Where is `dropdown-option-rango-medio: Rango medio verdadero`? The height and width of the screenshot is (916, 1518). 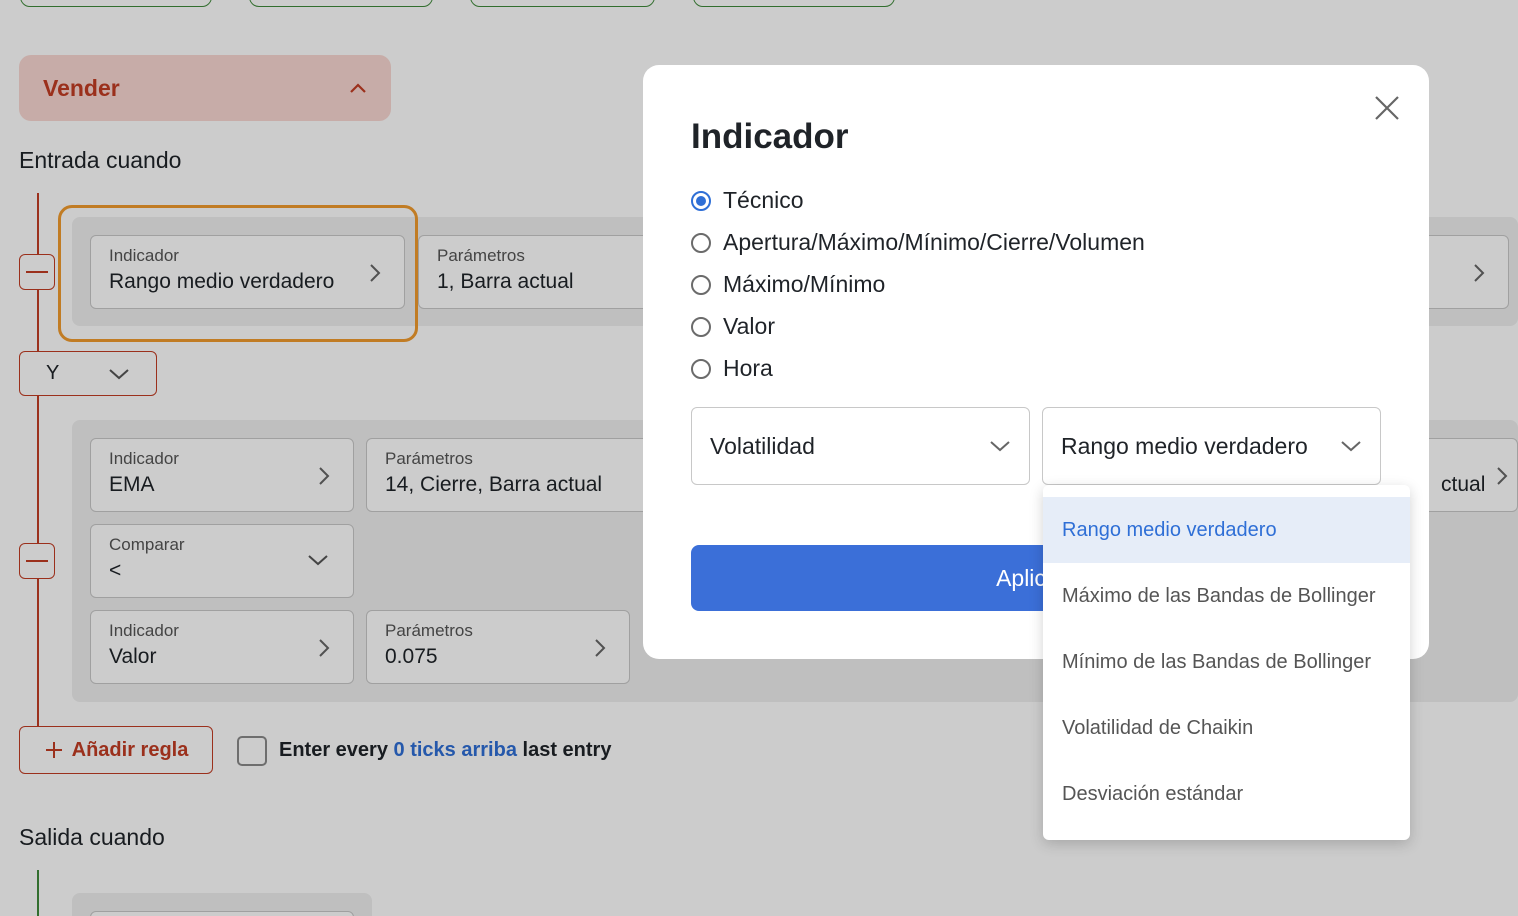 dropdown-option-rango-medio: Rango medio verdadero is located at coordinates (1226, 530).